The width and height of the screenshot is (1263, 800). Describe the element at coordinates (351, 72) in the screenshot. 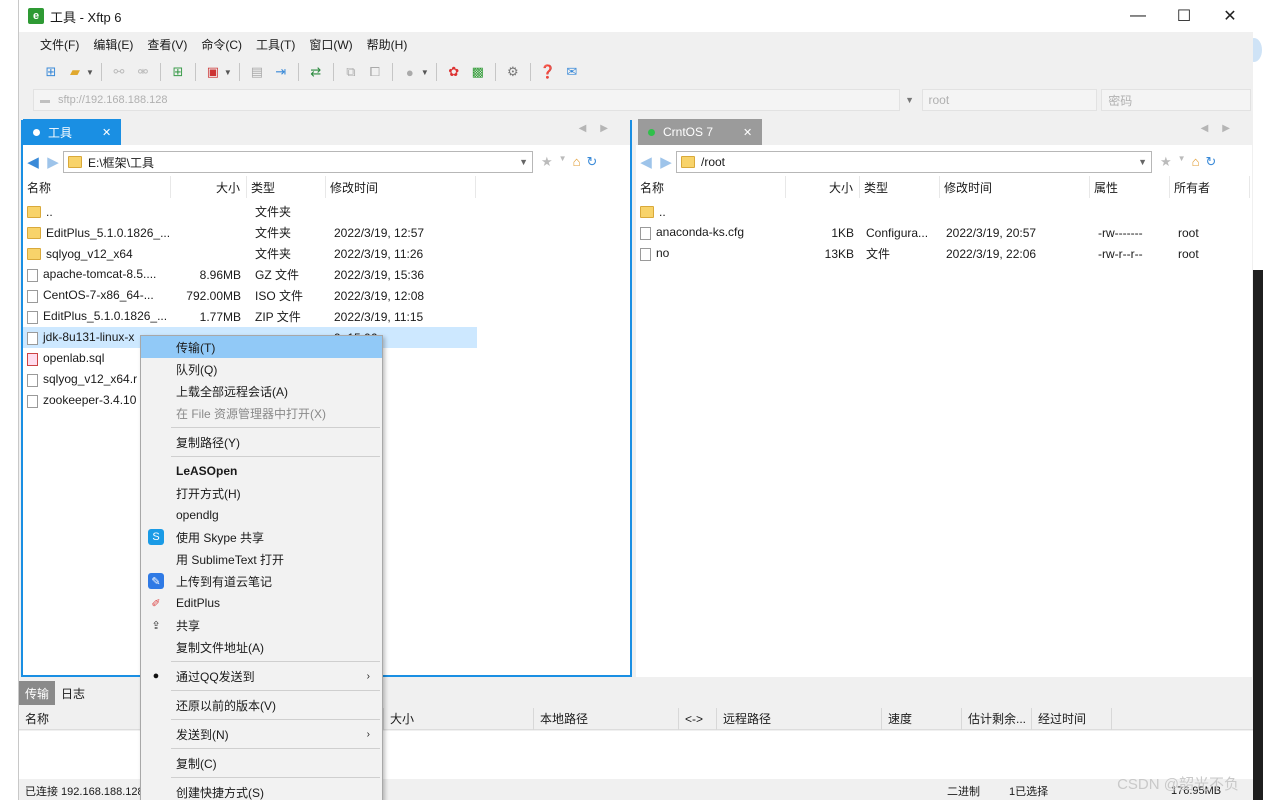

I see `copy-icon: ⧉` at that location.